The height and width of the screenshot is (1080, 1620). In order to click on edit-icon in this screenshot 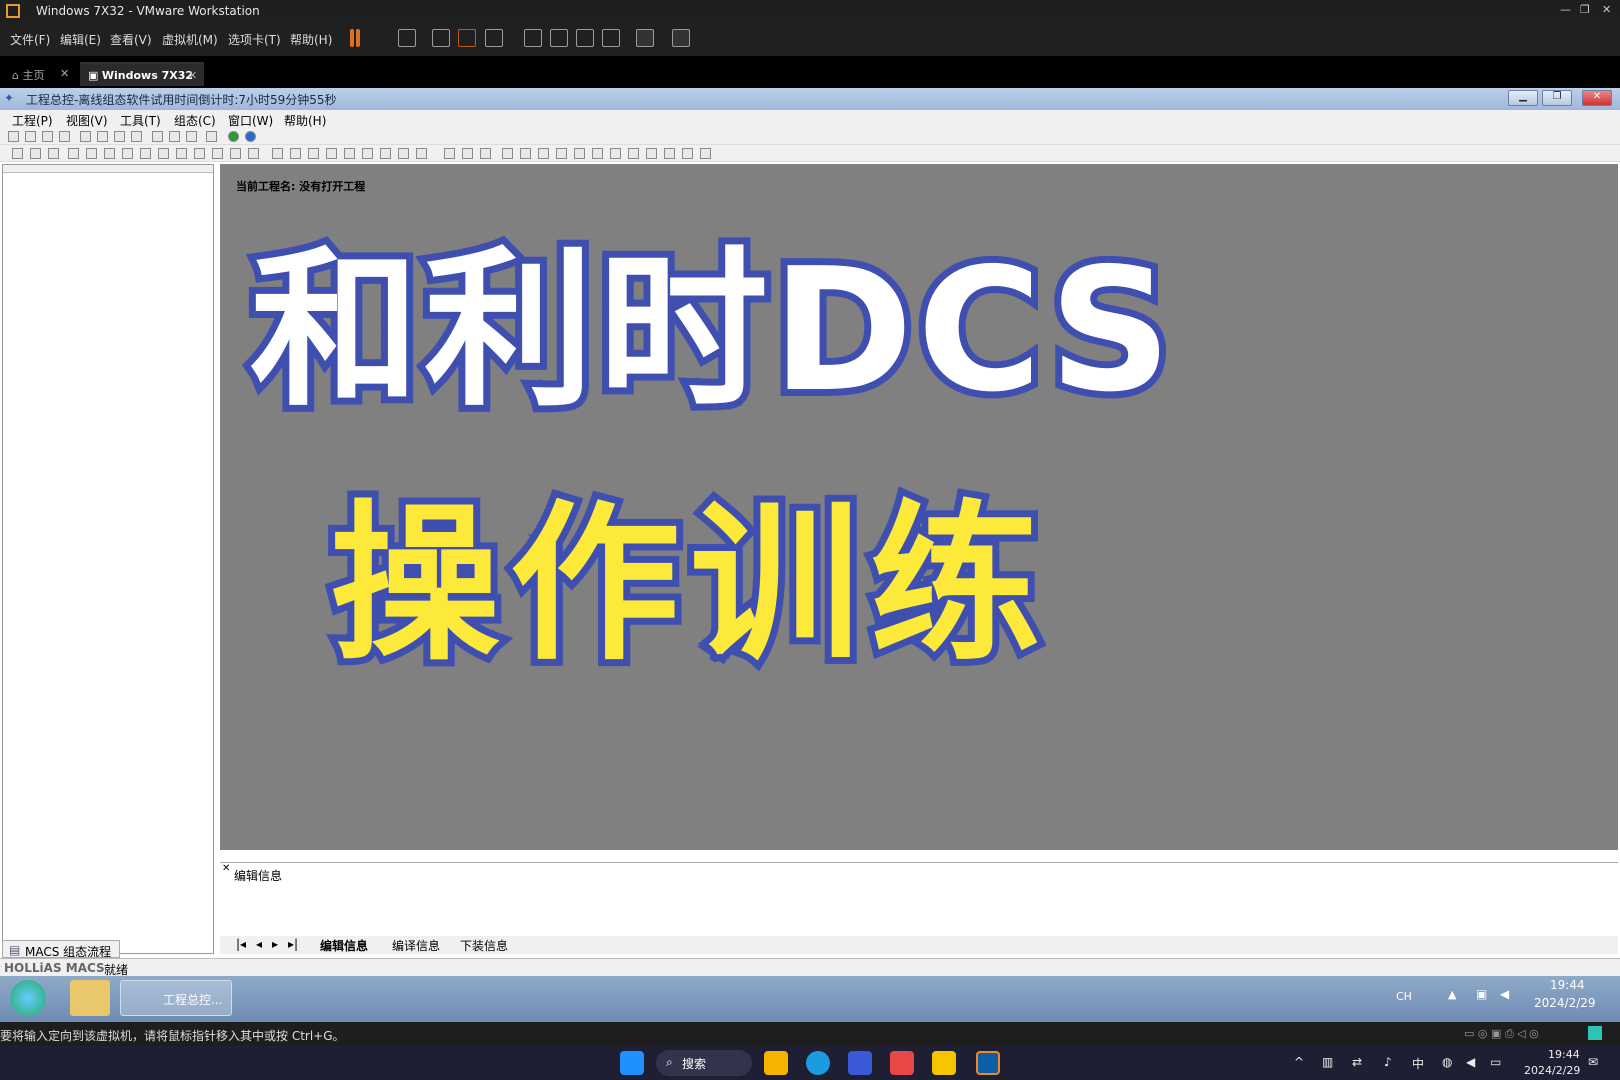, I will do `click(73, 153)`.